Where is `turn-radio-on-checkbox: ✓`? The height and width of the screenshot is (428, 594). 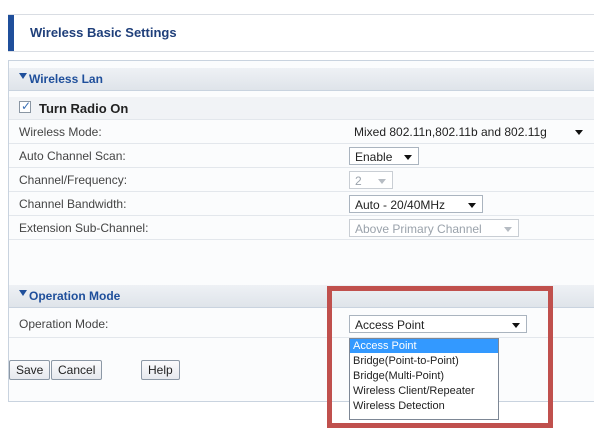 turn-radio-on-checkbox: ✓ is located at coordinates (25, 106).